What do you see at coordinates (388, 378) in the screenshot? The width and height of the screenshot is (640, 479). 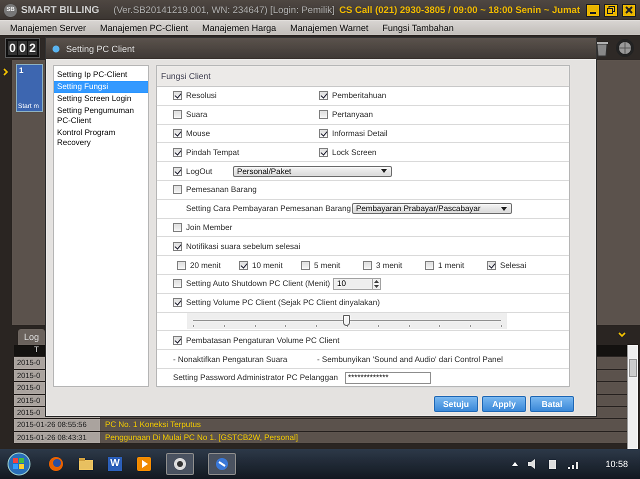 I see `password-field: *************` at bounding box center [388, 378].